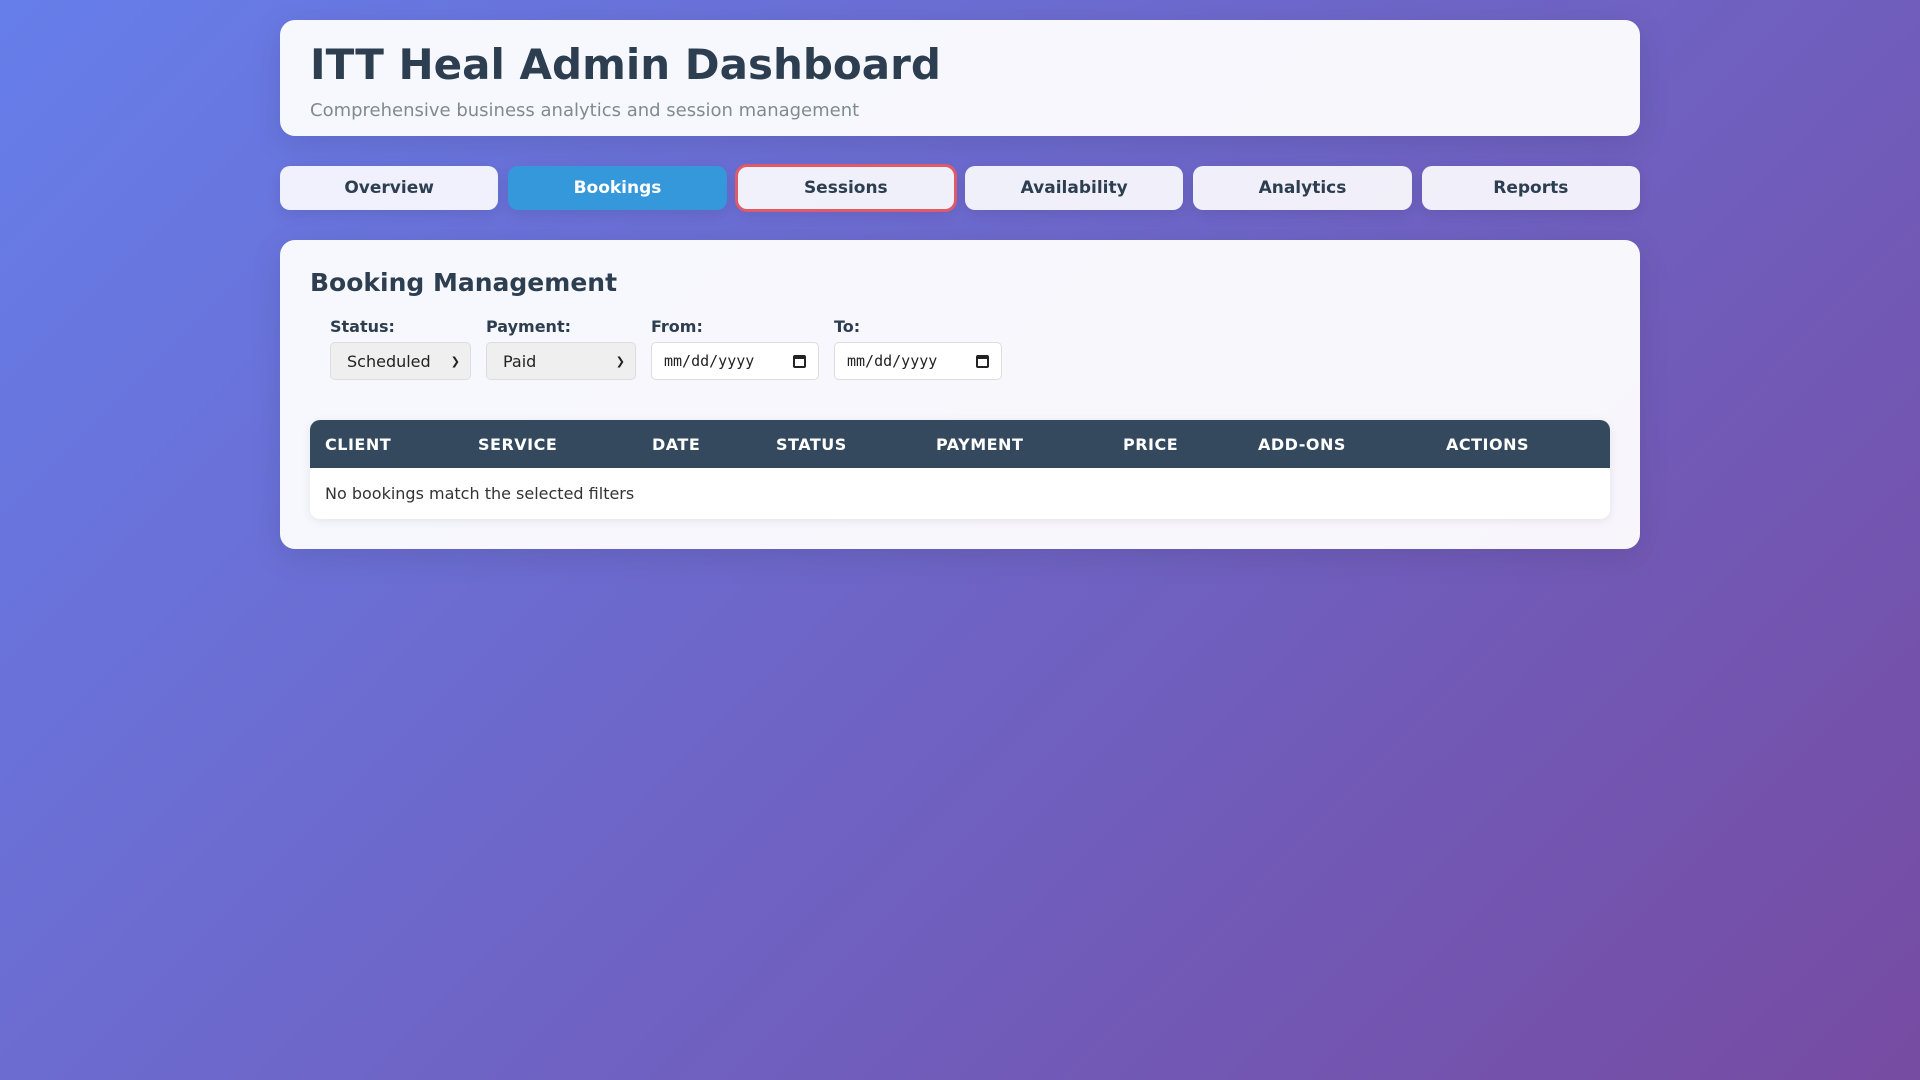 The width and height of the screenshot is (1920, 1080). Describe the element at coordinates (362, 326) in the screenshot. I see `status-filter-label: Status:` at that location.